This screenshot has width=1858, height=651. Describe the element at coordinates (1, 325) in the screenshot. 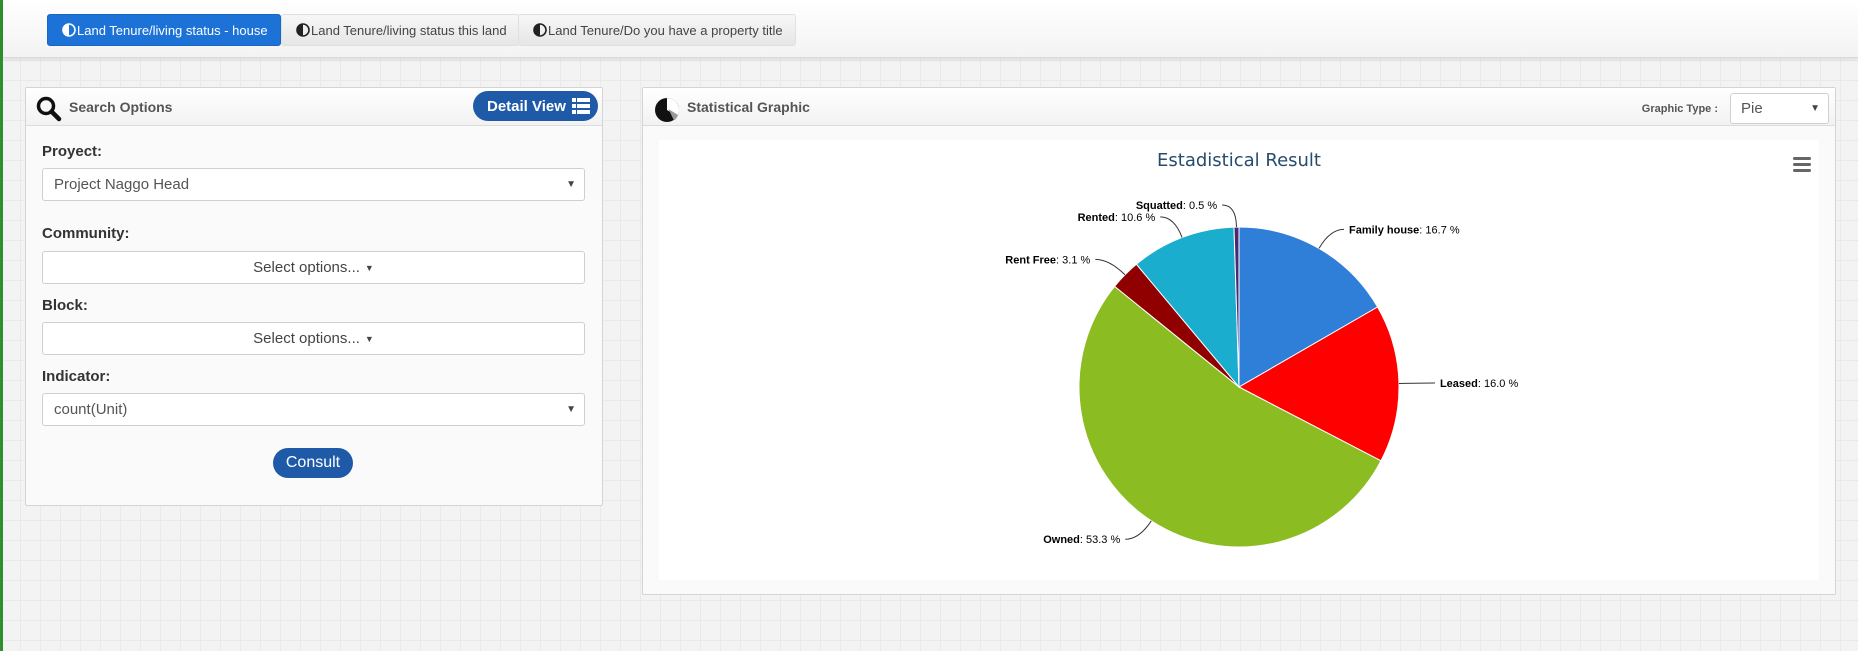

I see `left-edge-rule` at that location.